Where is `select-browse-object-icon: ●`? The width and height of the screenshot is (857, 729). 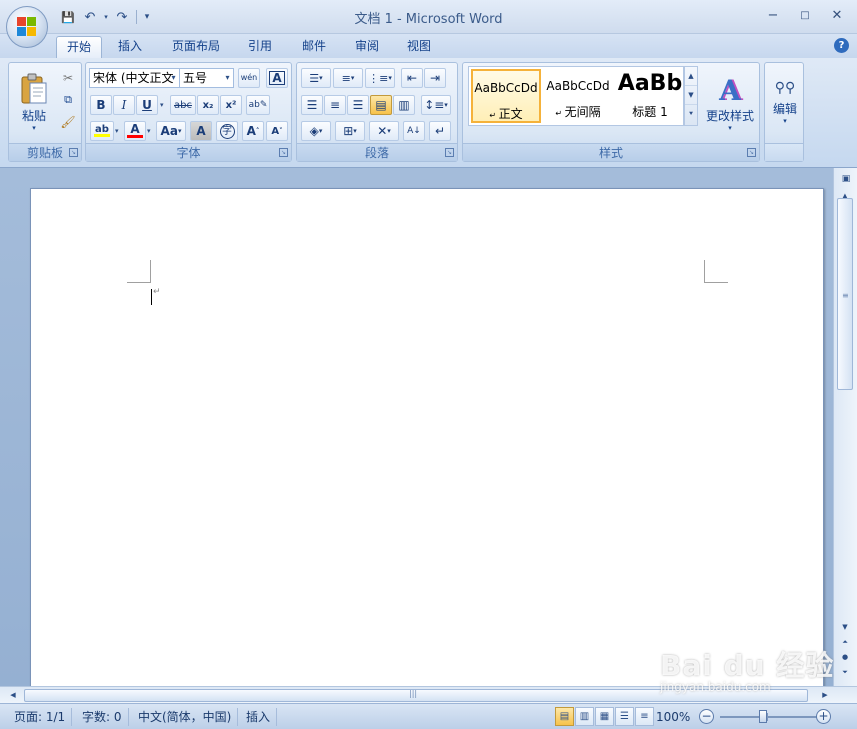 select-browse-object-icon: ● is located at coordinates (845, 657).